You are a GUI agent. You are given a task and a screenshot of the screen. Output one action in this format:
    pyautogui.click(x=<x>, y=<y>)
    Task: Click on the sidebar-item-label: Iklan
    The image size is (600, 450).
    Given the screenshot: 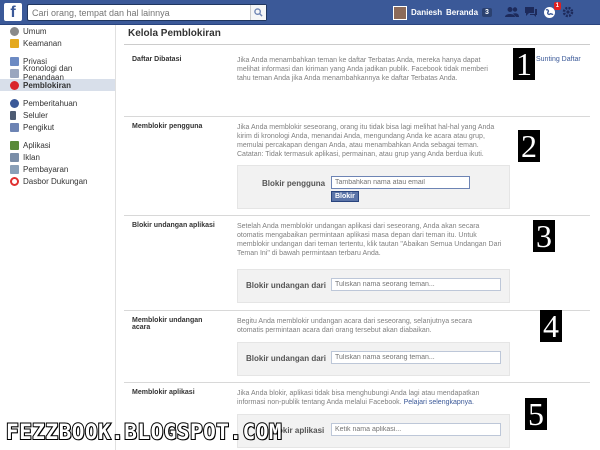 What is the action you would take?
    pyautogui.click(x=31, y=157)
    